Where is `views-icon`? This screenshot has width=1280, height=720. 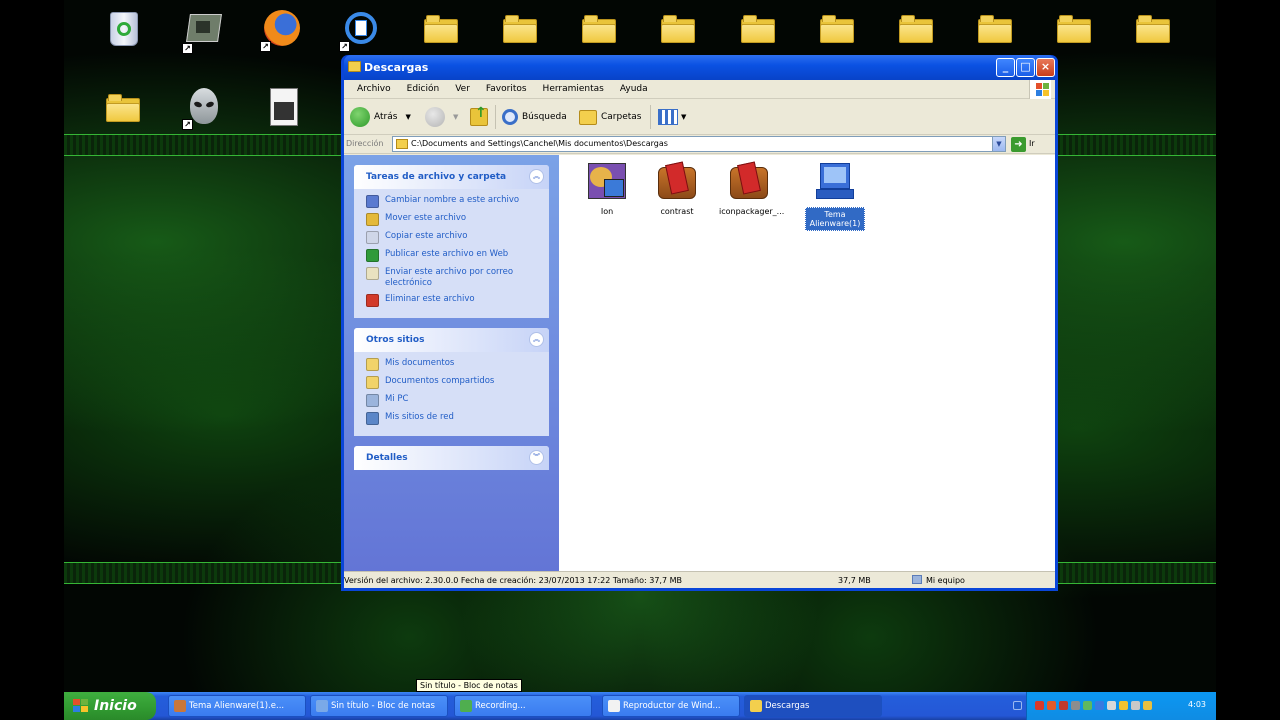 views-icon is located at coordinates (668, 117).